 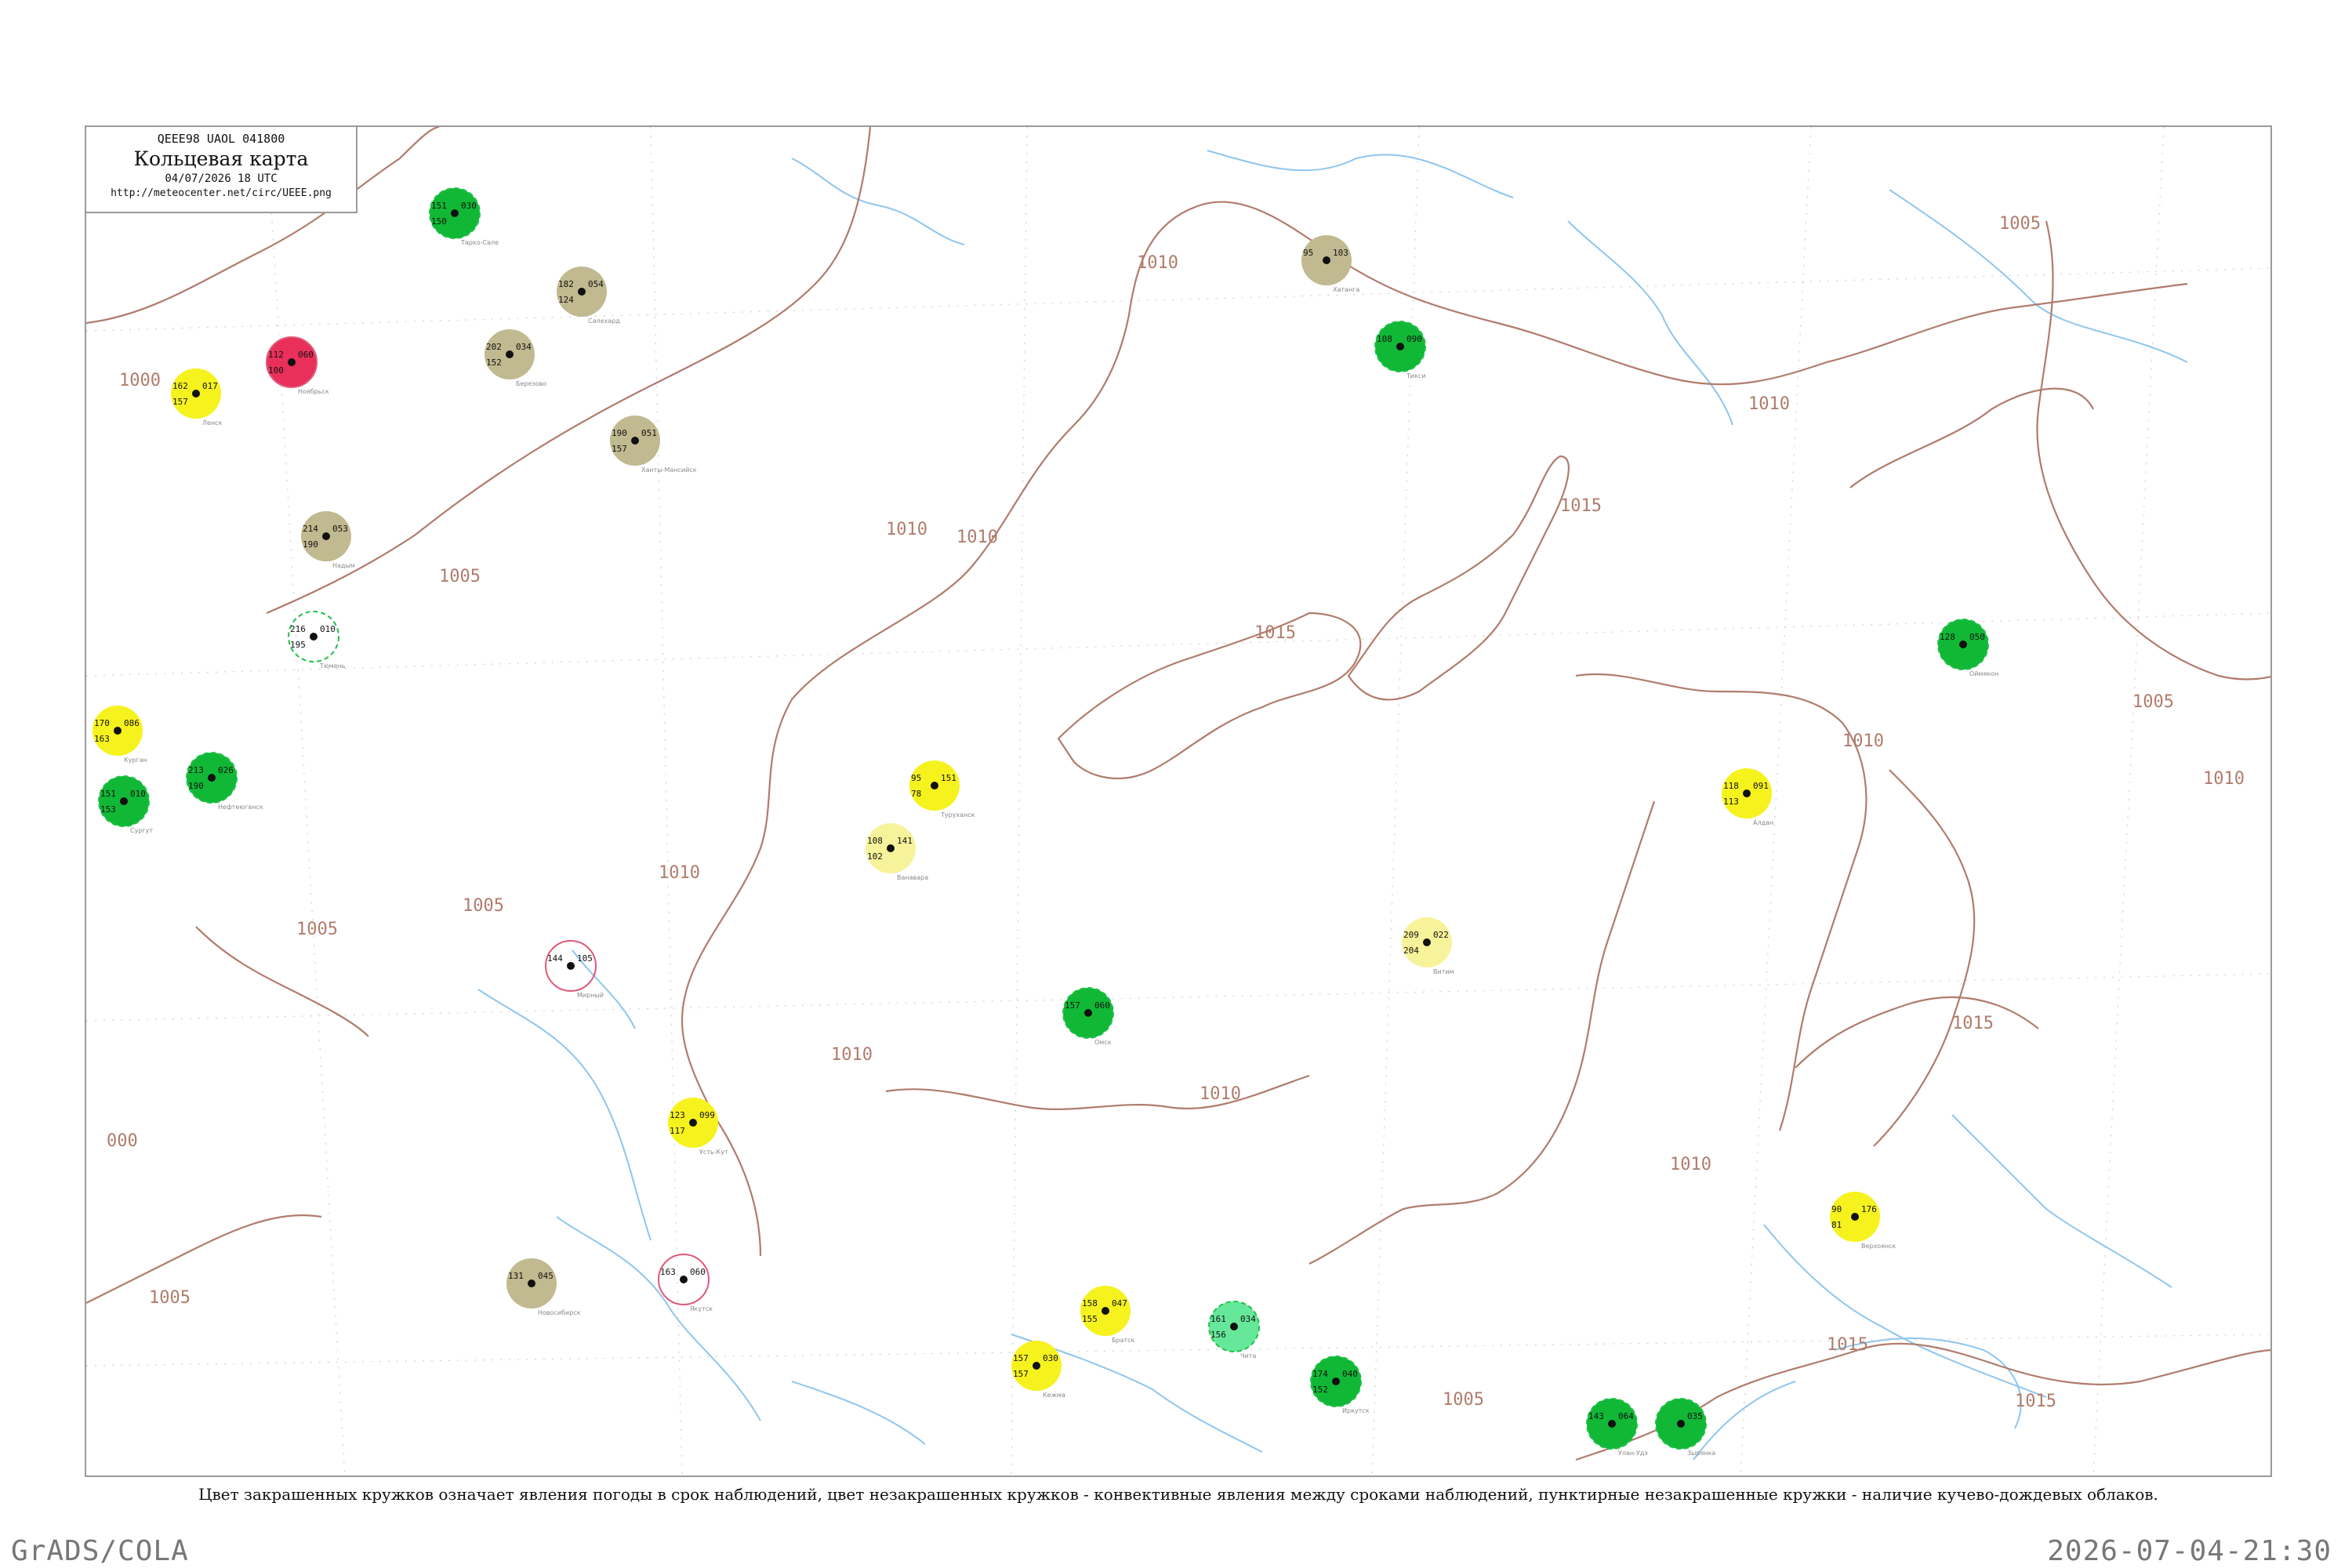 I want to click on station-marker: 209 204 022 Витим, so click(x=1428, y=946).